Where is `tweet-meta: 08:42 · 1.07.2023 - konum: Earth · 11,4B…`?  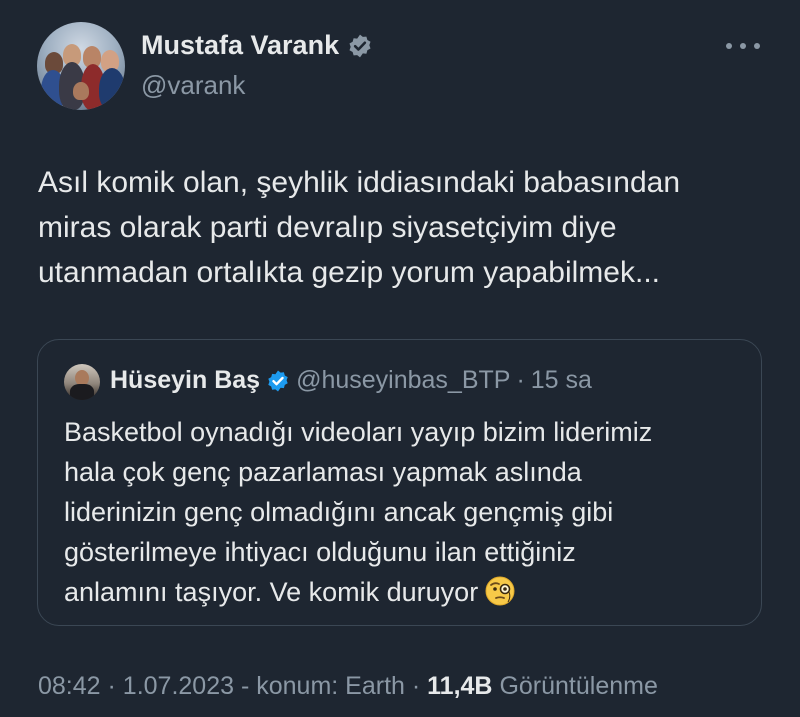
tweet-meta: 08:42 · 1.07.2023 - konum: Earth · 11,4B… is located at coordinates (348, 686).